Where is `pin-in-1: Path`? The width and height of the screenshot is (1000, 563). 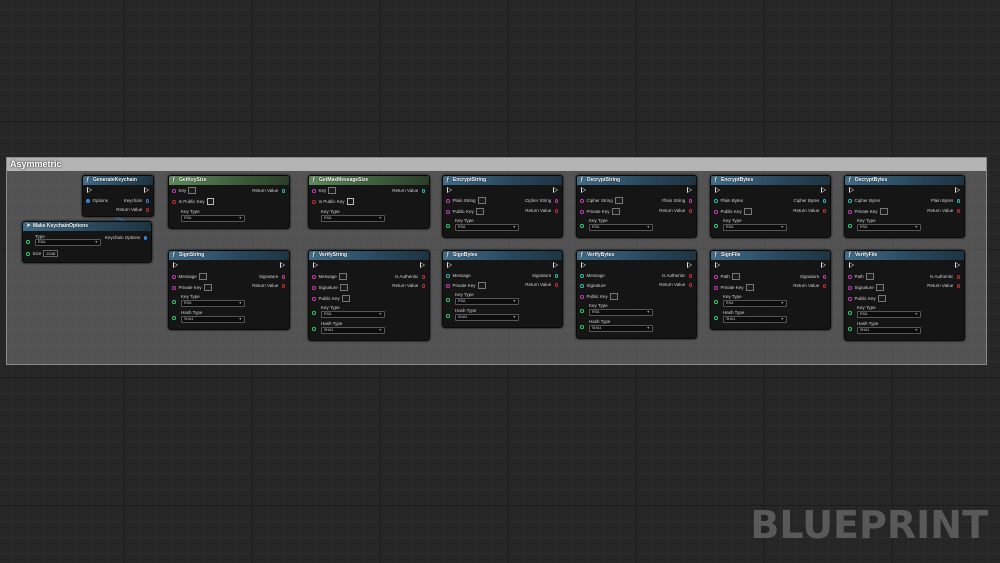 pin-in-1: Path is located at coordinates (861, 277).